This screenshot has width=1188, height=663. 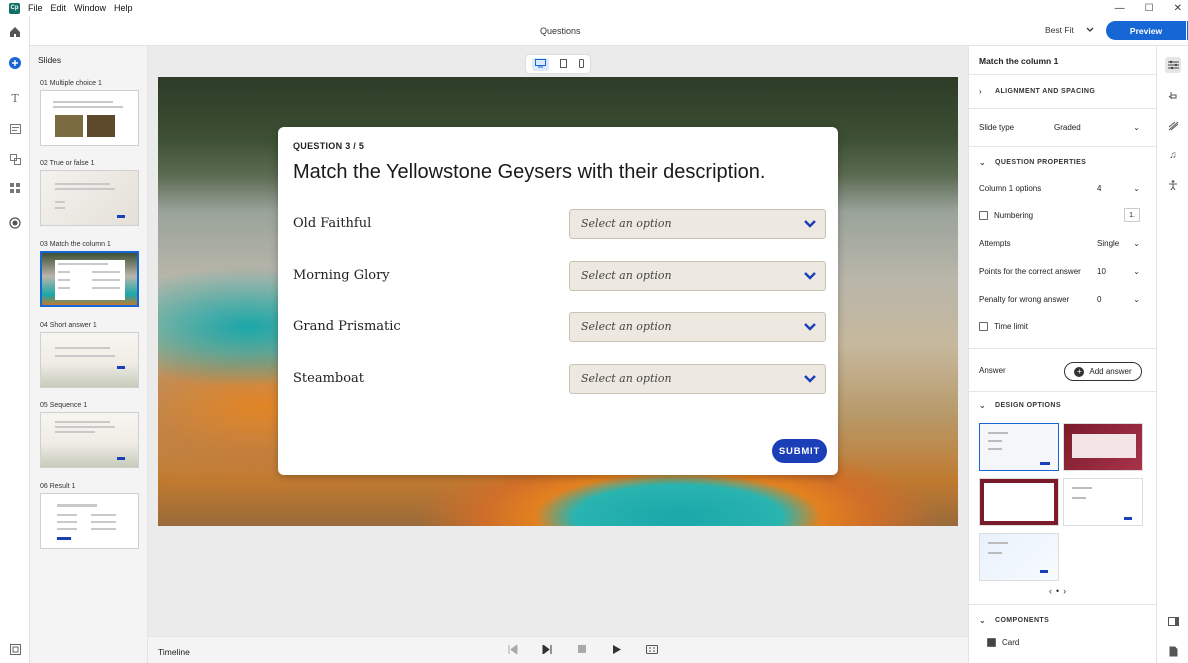 What do you see at coordinates (75, 244) in the screenshot?
I see `slide-label: 03 Match the column 1` at bounding box center [75, 244].